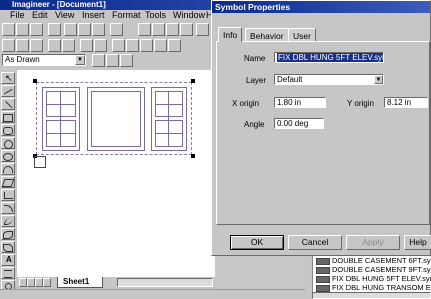  I want to click on layer-value: Default, so click(290, 79).